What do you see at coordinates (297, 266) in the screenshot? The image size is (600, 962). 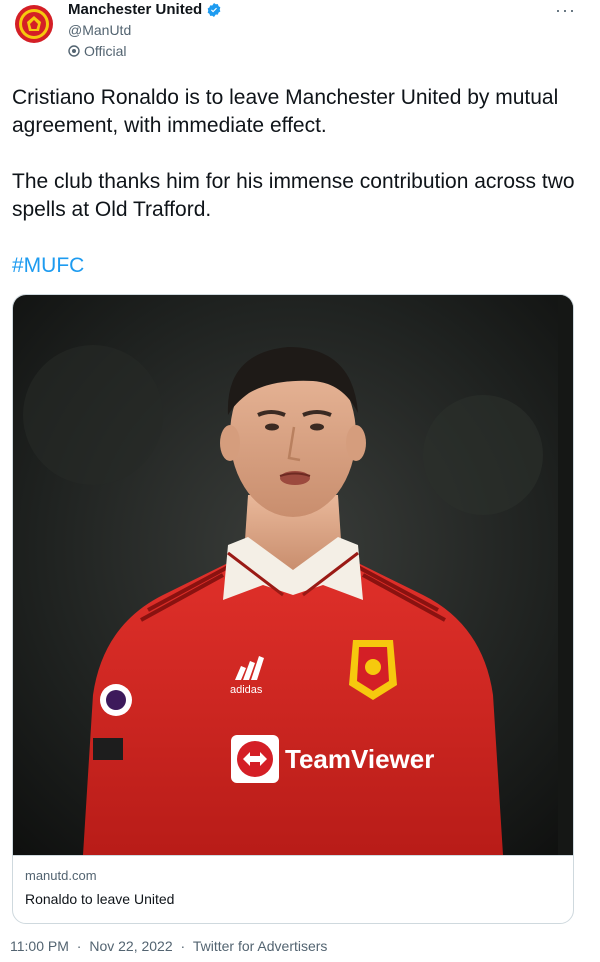 I see `hashtag-link: #MUFC` at bounding box center [297, 266].